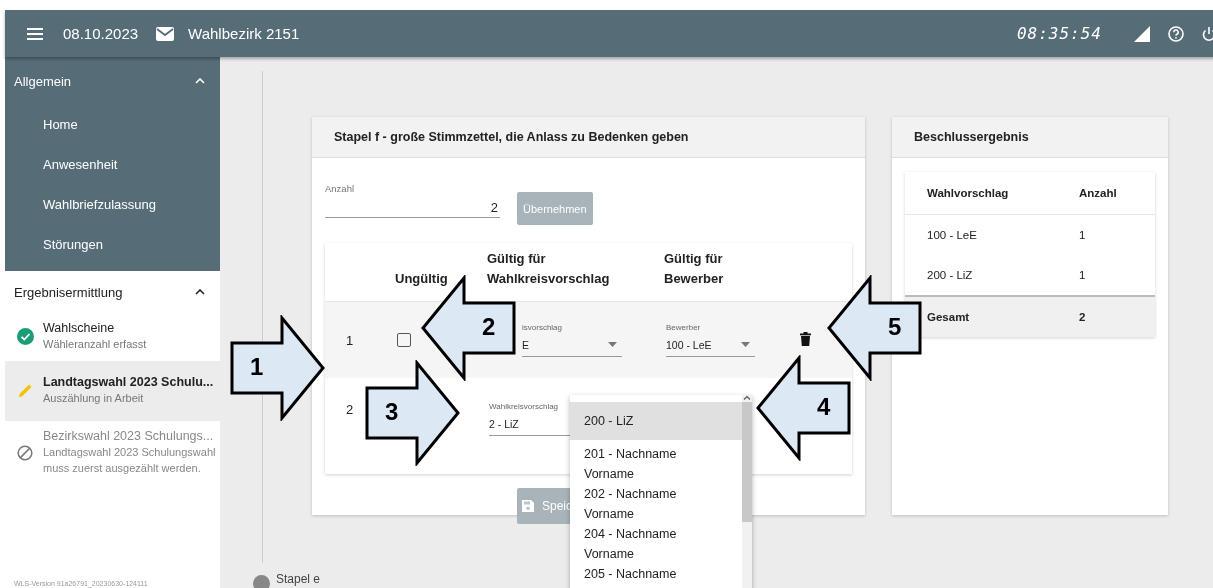  What do you see at coordinates (257, 367) in the screenshot?
I see `callout-number: 1` at bounding box center [257, 367].